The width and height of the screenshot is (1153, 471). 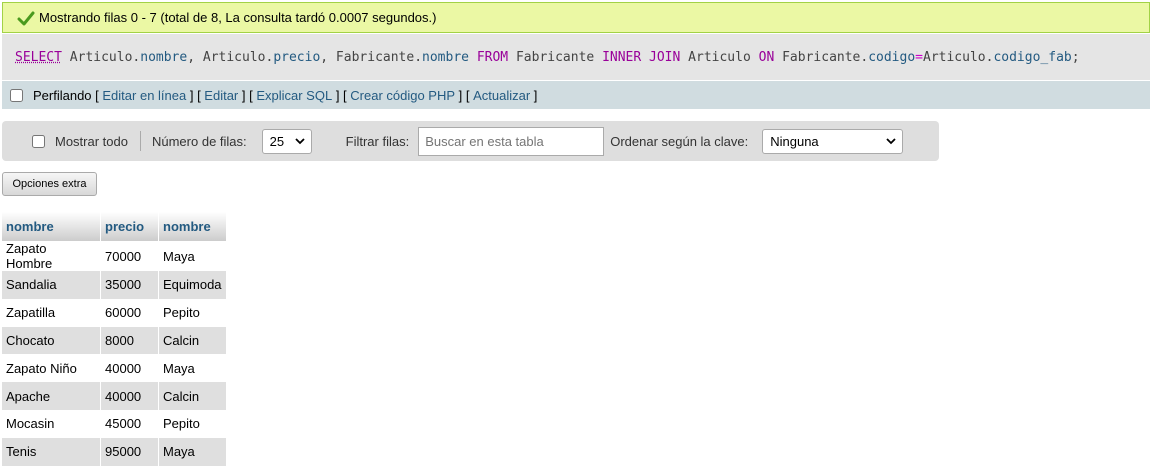 What do you see at coordinates (130, 256) in the screenshot?
I see `cell-precio: 70000` at bounding box center [130, 256].